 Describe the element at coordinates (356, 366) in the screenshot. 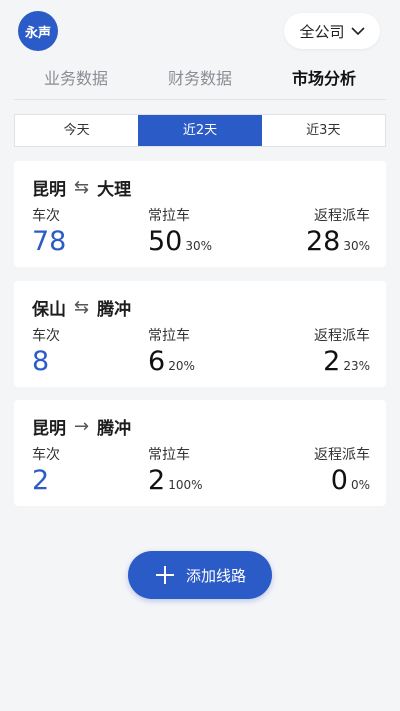

I see `return-percent: 23%` at that location.